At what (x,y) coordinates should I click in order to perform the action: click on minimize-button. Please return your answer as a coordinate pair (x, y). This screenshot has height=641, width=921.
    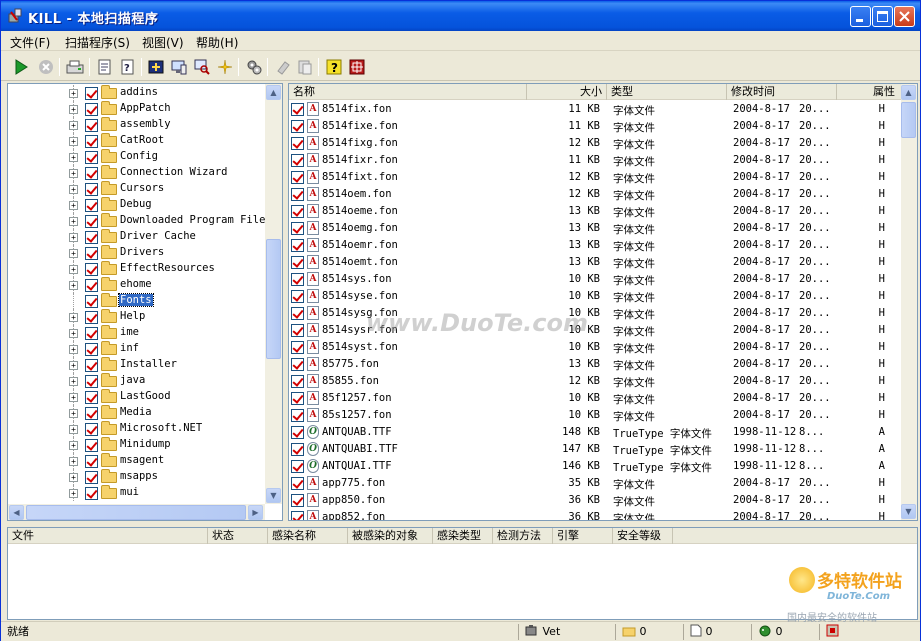
    Looking at the image, I should click on (860, 16).